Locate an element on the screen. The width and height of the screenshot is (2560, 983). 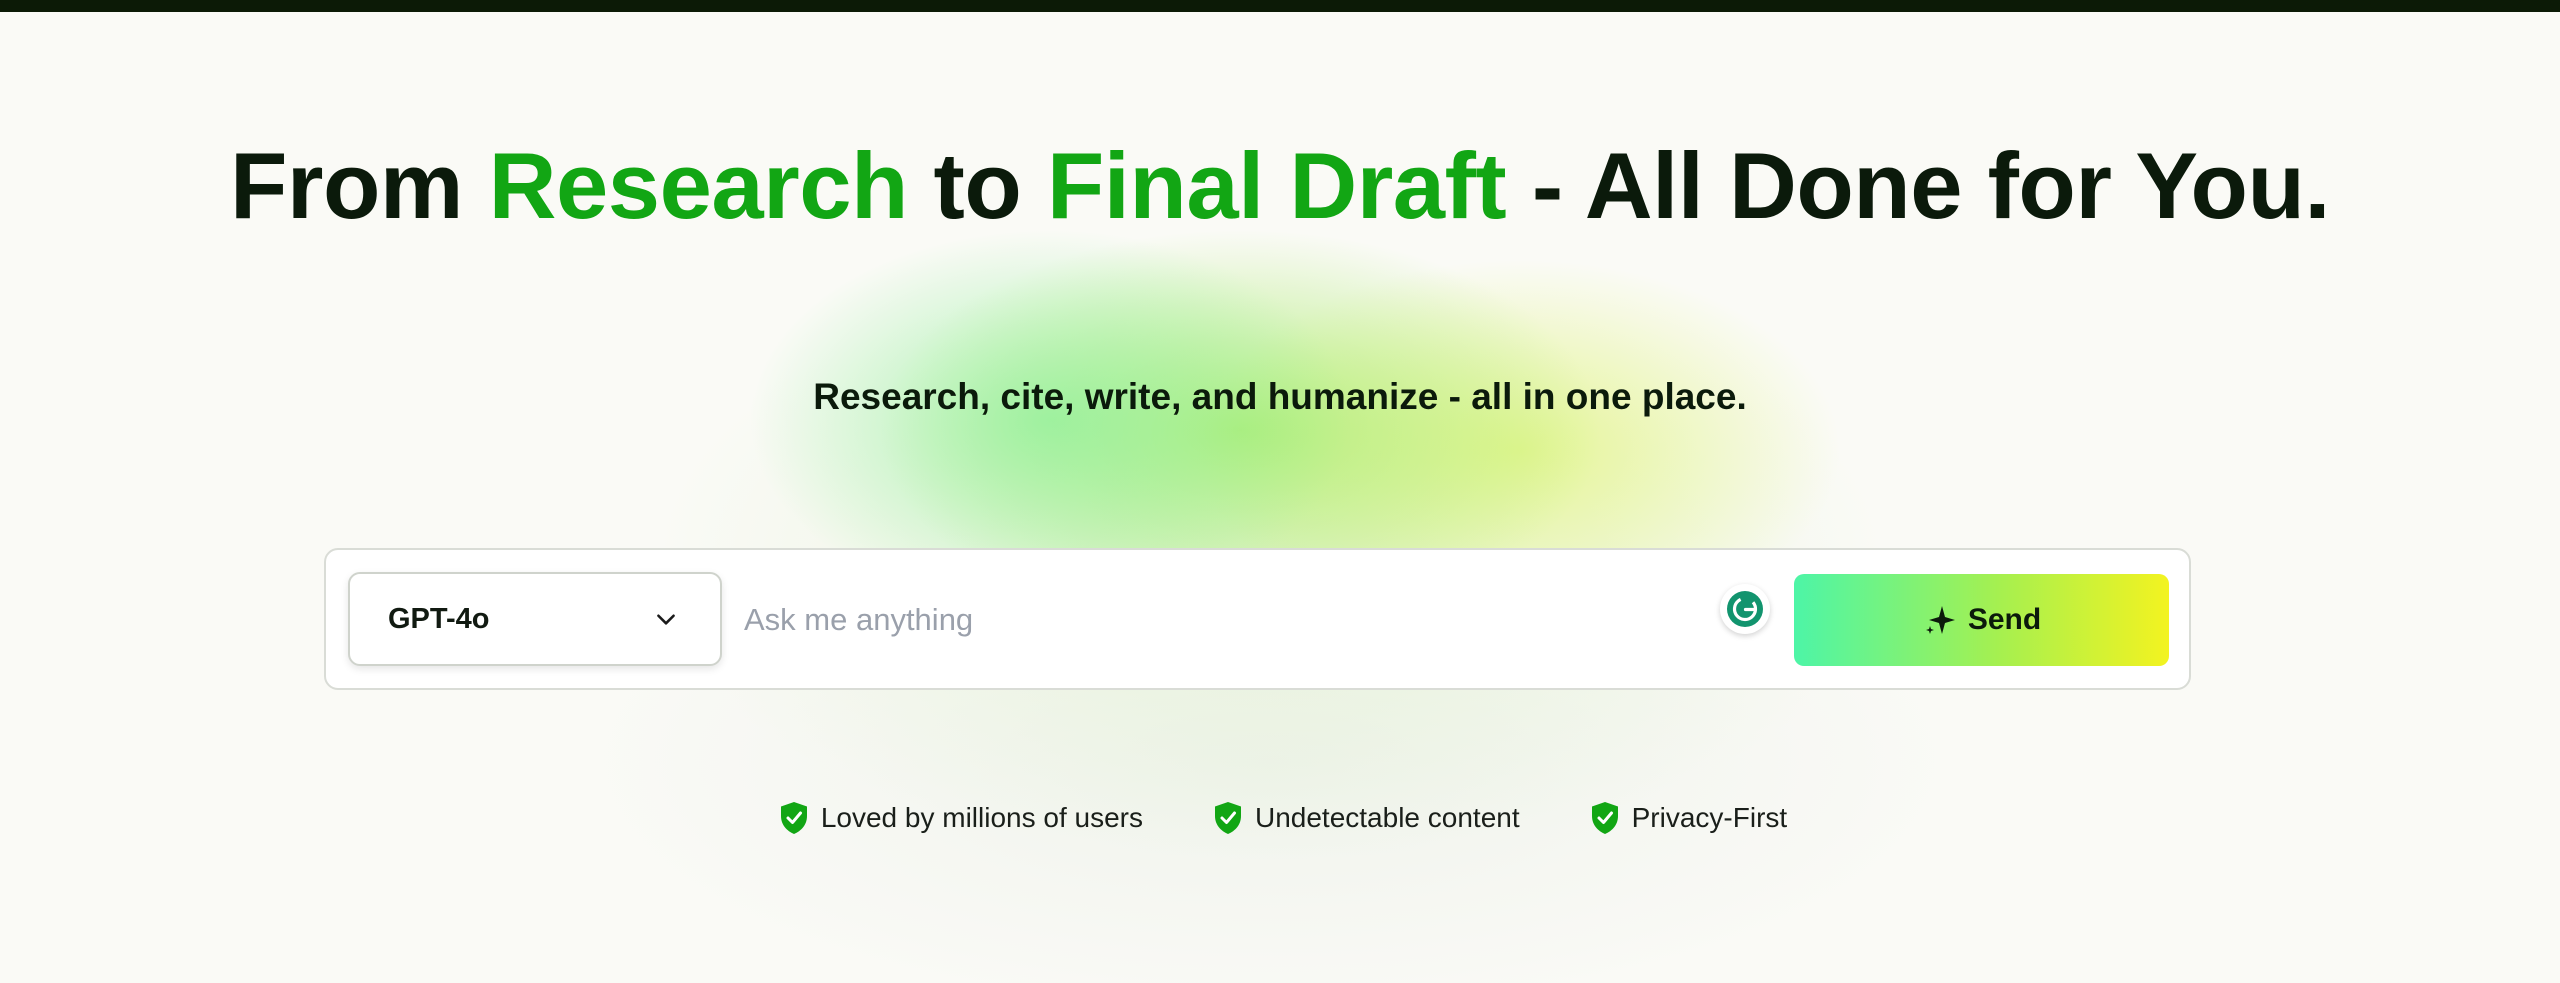
send-button: Send is located at coordinates (1981, 620).